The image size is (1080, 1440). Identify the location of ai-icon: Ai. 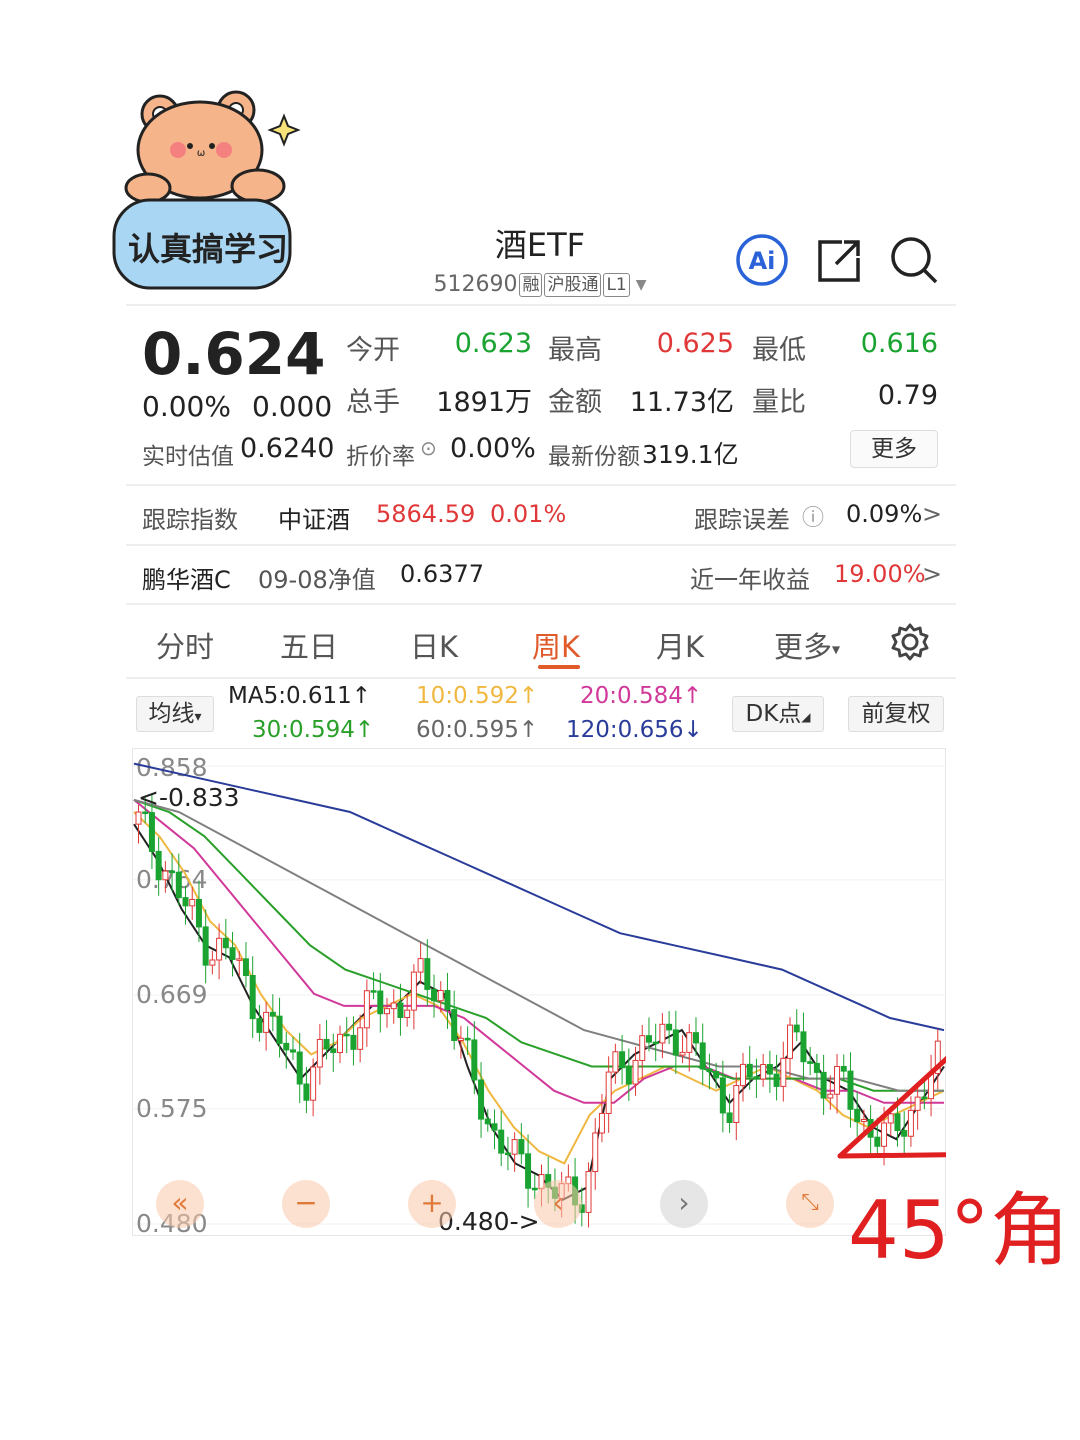
(762, 260).